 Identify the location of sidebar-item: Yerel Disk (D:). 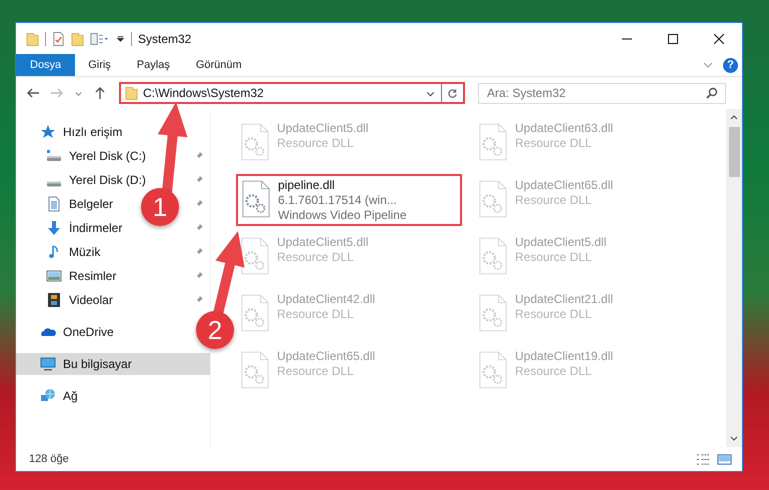
(96, 180).